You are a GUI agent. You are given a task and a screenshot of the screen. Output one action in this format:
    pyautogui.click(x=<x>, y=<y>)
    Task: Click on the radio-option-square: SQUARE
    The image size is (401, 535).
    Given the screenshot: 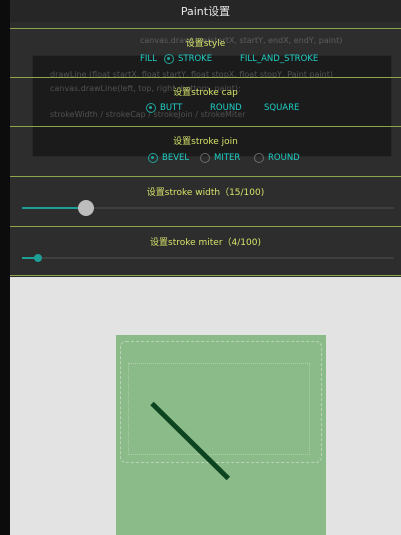 What is the action you would take?
    pyautogui.click(x=281, y=108)
    